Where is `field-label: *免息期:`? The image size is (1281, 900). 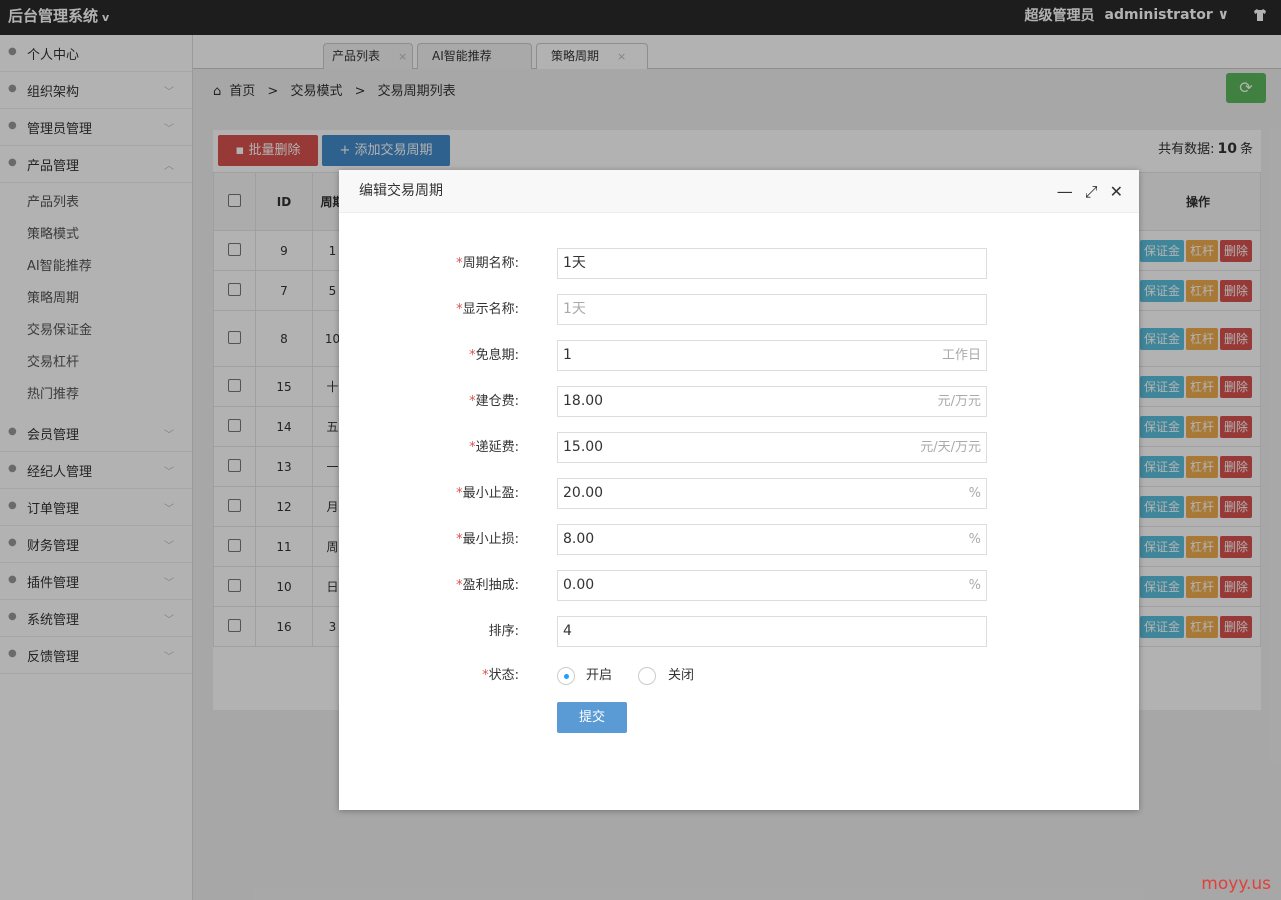
field-label: *免息期: is located at coordinates (494, 355).